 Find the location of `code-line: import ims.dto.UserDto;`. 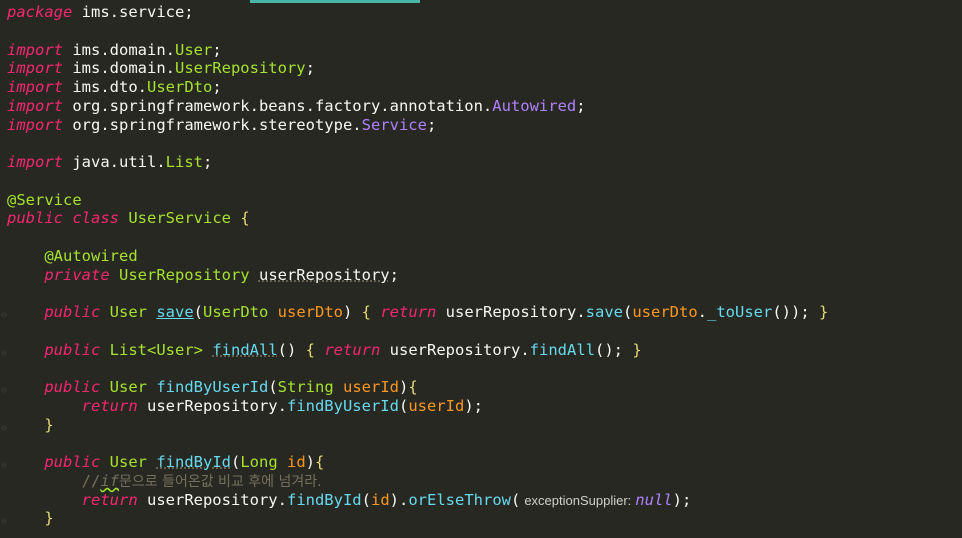

code-line: import ims.dto.UserDto; is located at coordinates (484, 87).